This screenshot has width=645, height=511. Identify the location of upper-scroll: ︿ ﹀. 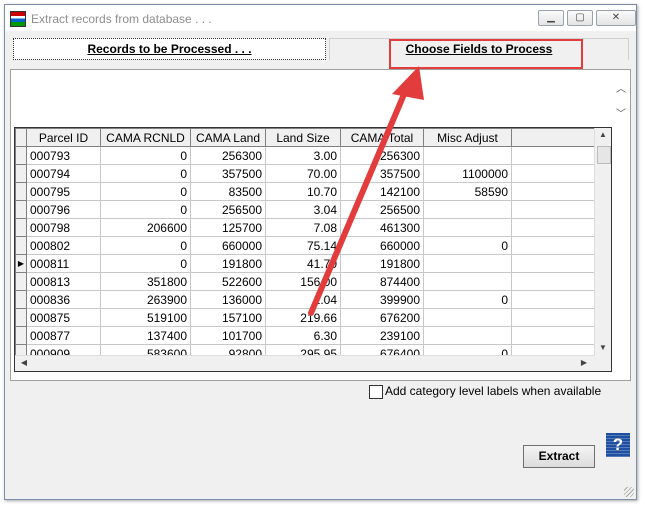
(621, 98).